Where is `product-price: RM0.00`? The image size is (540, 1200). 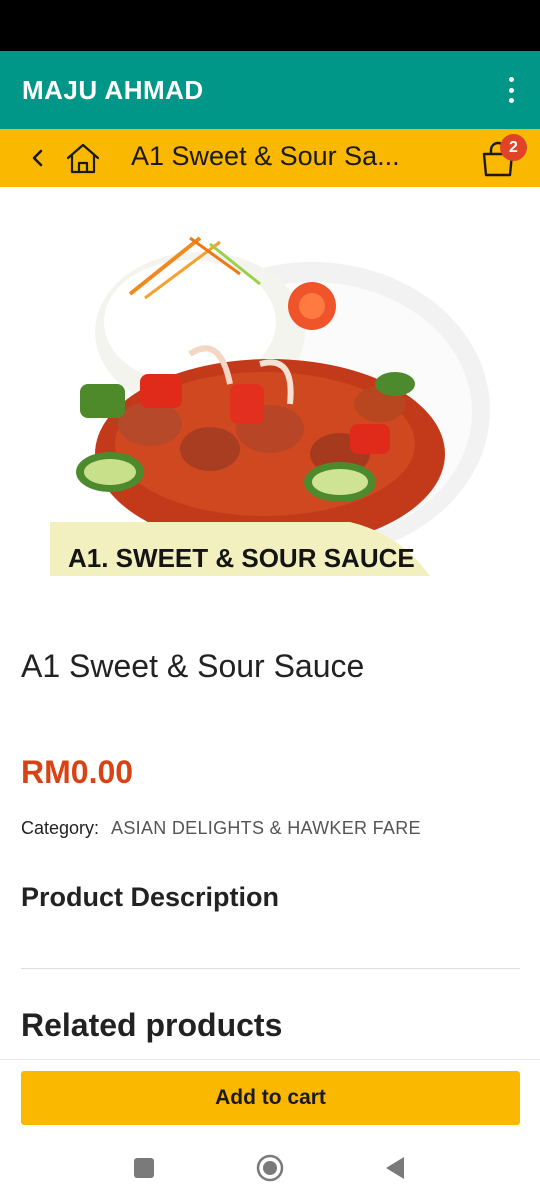 product-price: RM0.00 is located at coordinates (77, 772).